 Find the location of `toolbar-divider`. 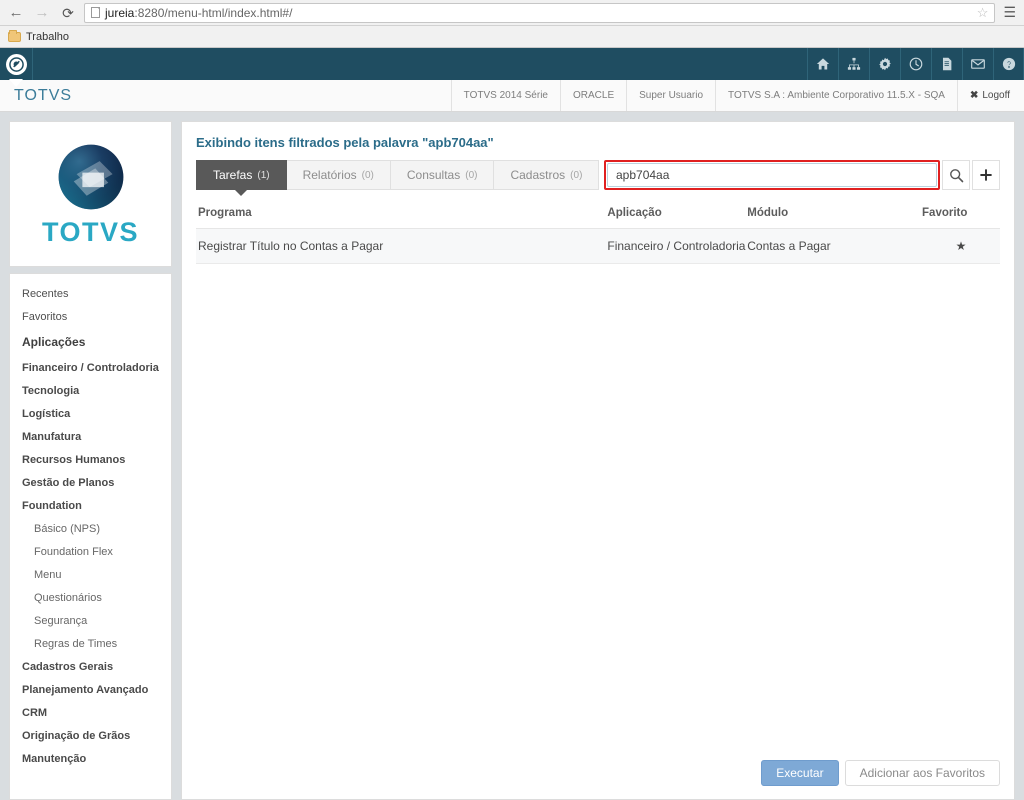

toolbar-divider is located at coordinates (32, 64).